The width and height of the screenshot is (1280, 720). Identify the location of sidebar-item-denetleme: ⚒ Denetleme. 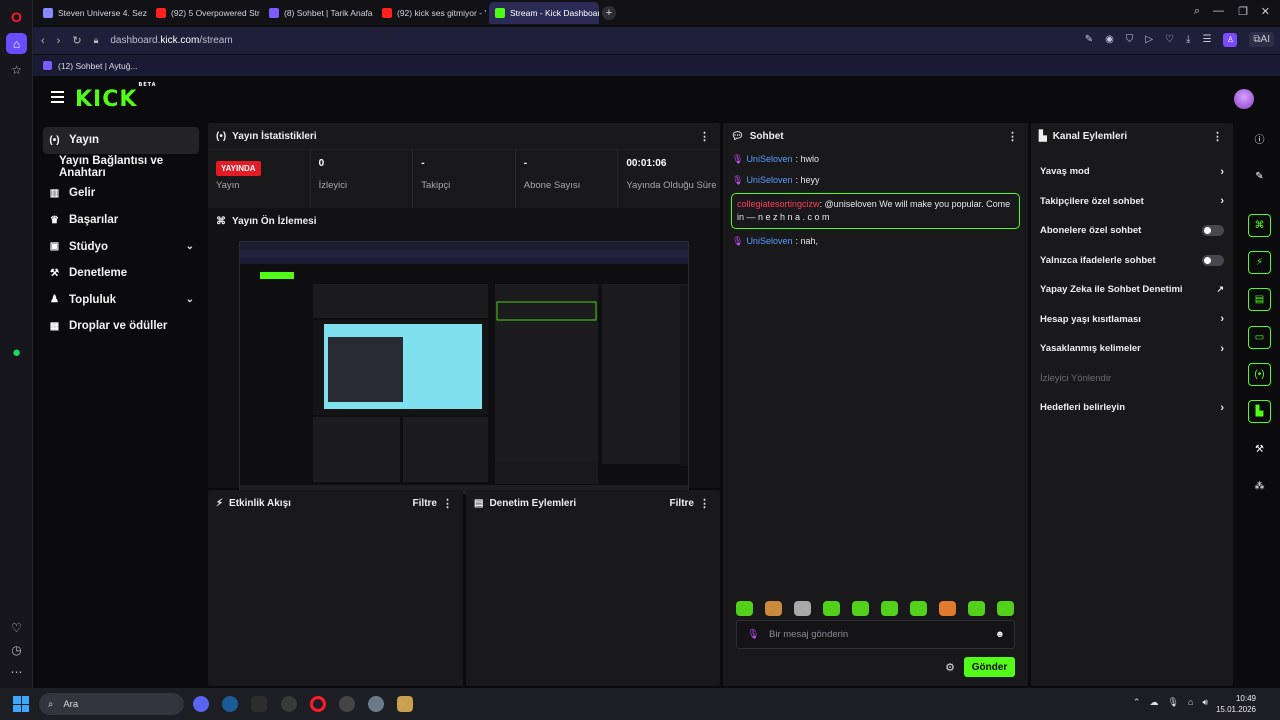
(121, 273).